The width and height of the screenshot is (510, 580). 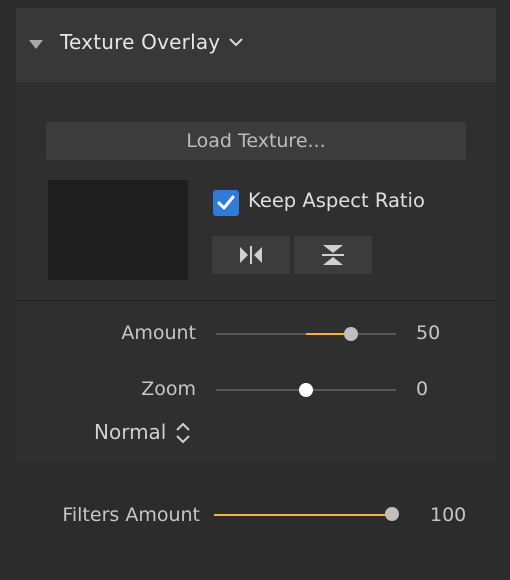 What do you see at coordinates (336, 200) in the screenshot?
I see `keep-aspect-ratio-label: Keep Aspect Ratio` at bounding box center [336, 200].